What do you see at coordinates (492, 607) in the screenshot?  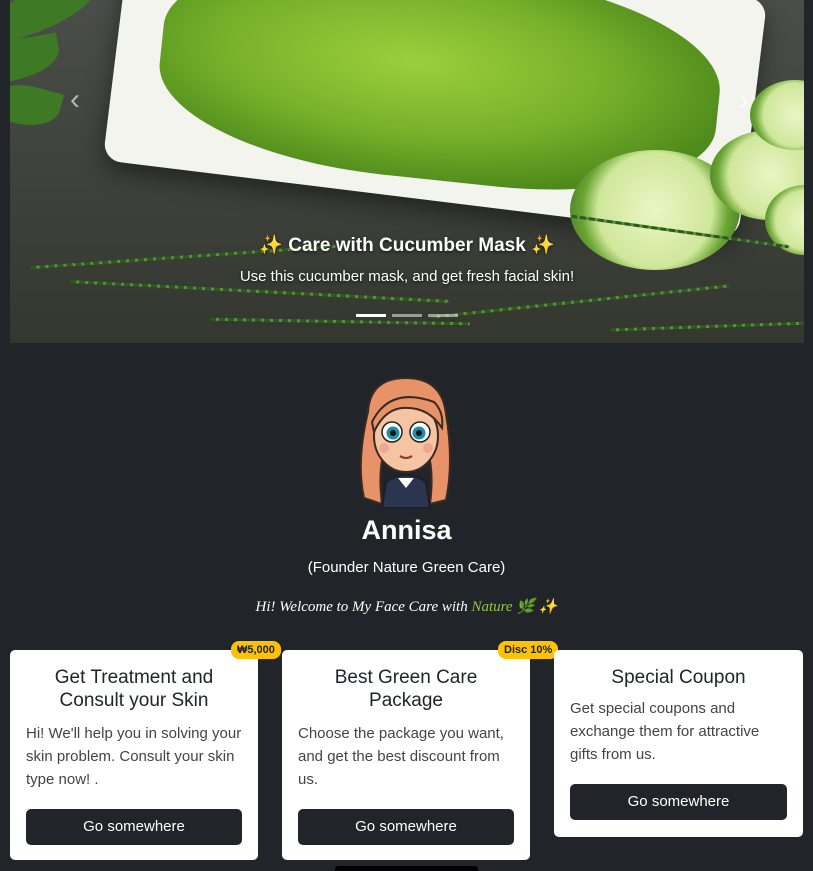 I see `welcome-highlight: Nature` at bounding box center [492, 607].